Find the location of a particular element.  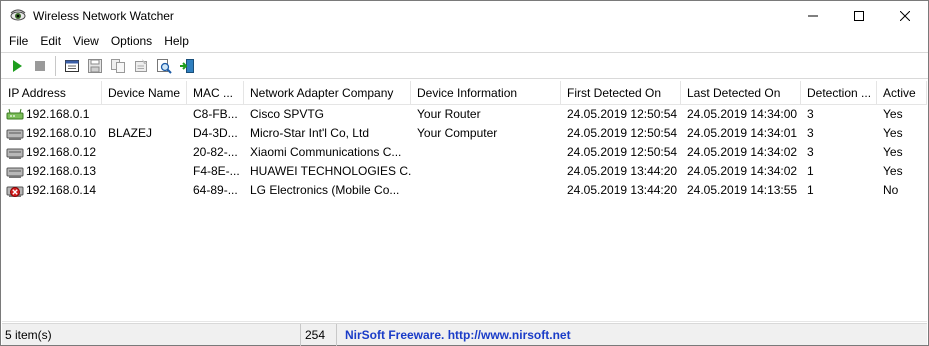

last-detected-cell: 24.05.2019 14:34:00 is located at coordinates (742, 114).